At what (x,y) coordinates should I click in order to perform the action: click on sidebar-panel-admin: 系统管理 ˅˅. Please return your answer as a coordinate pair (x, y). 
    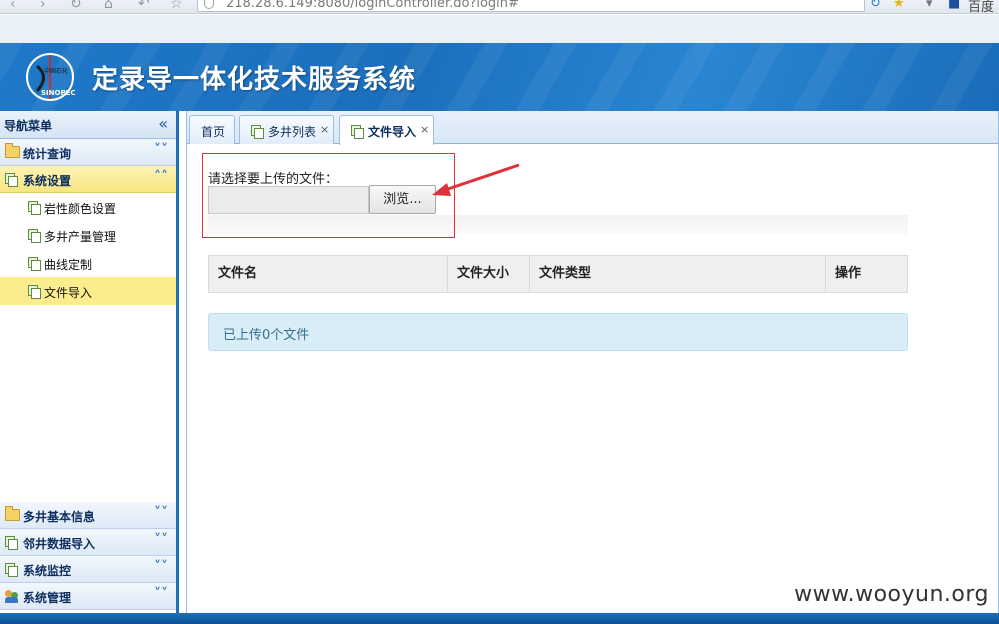
    Looking at the image, I should click on (88, 596).